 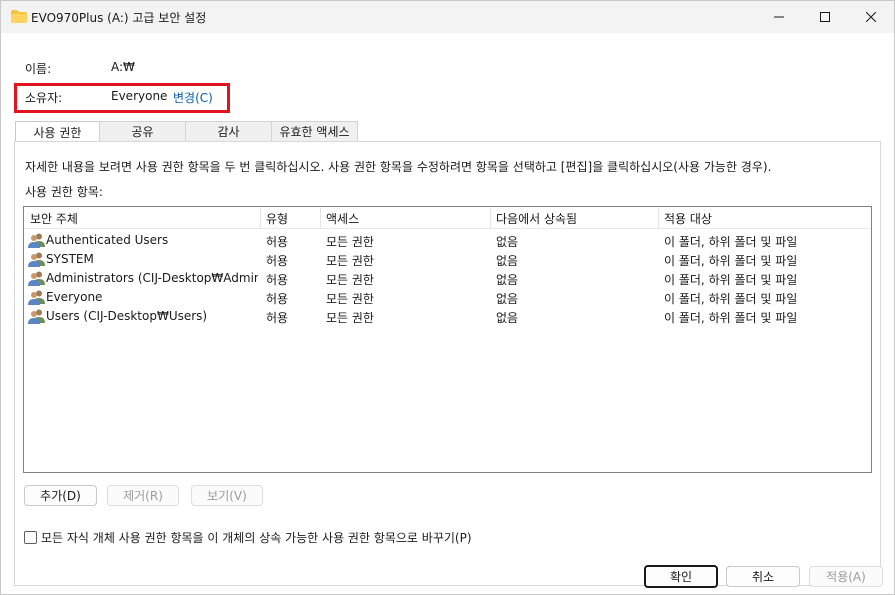 What do you see at coordinates (74, 297) in the screenshot?
I see `principal-cell: Everyone` at bounding box center [74, 297].